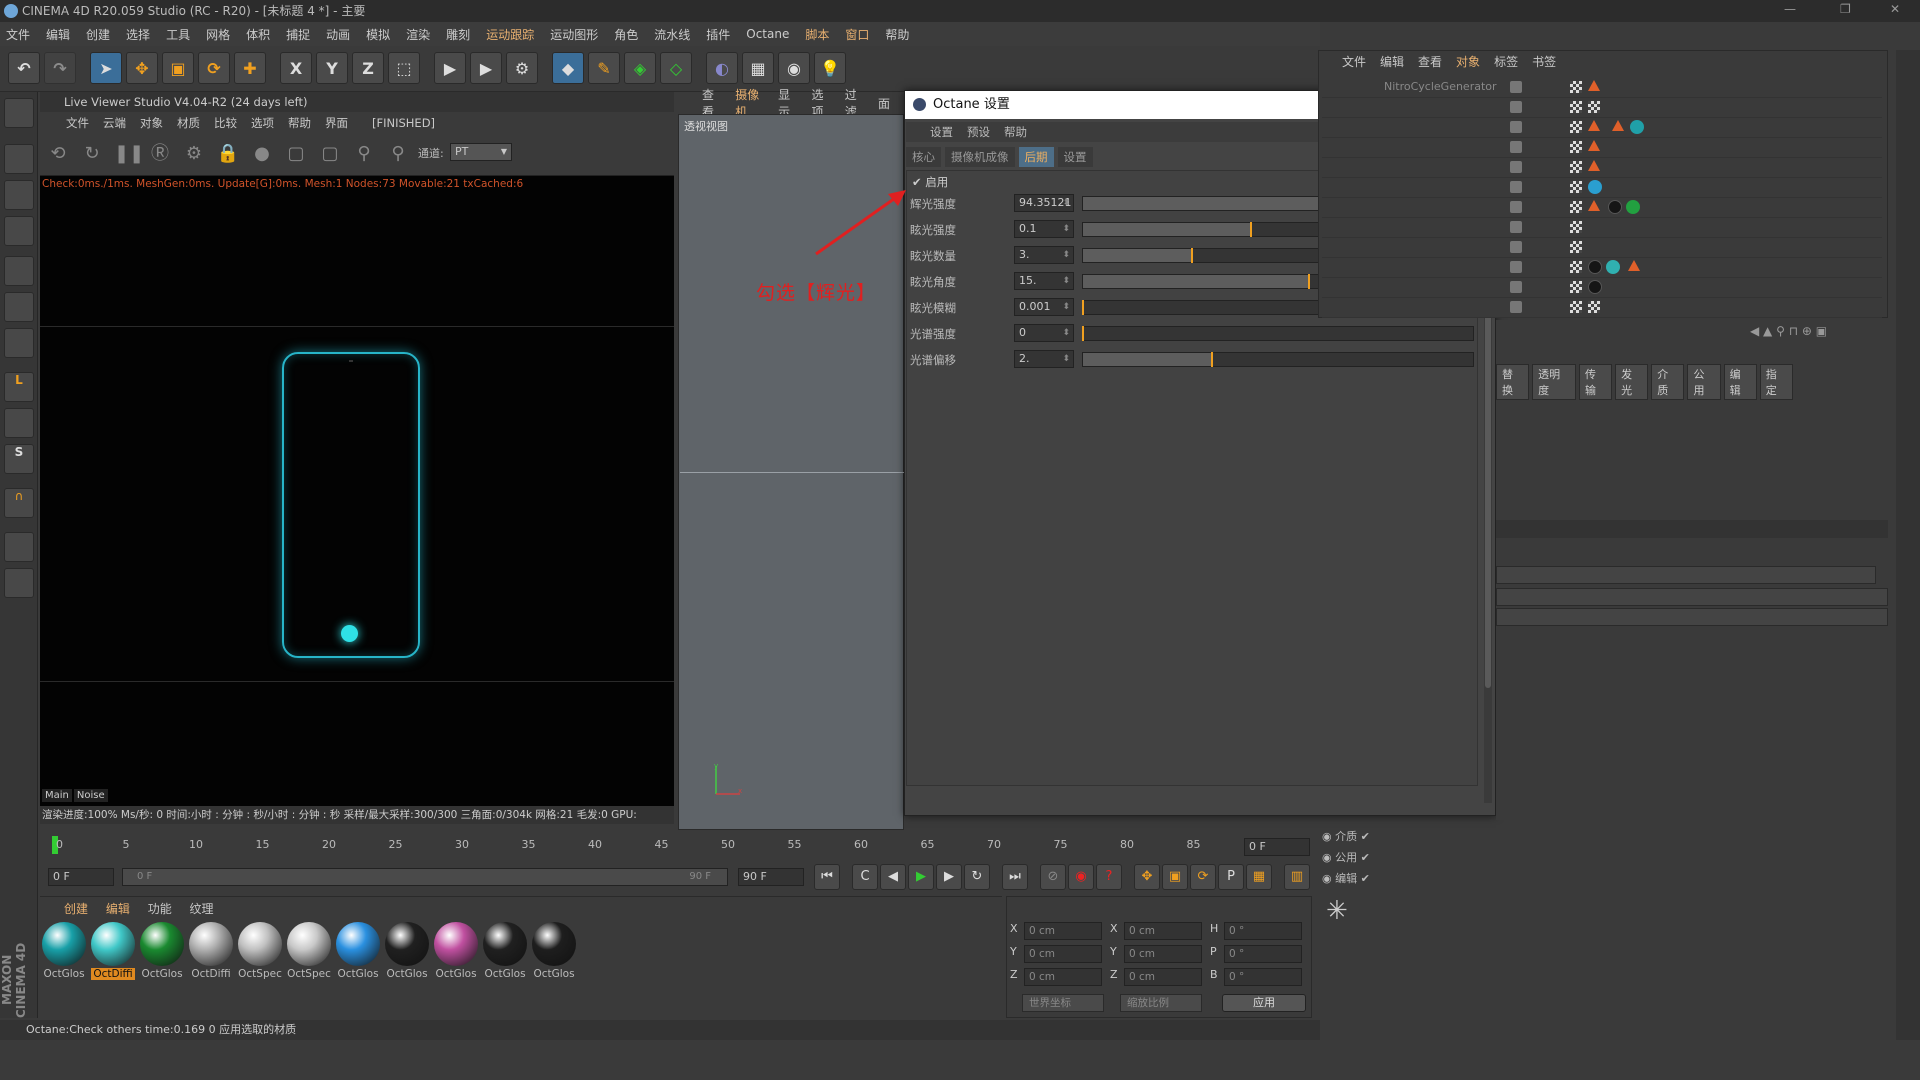 The width and height of the screenshot is (1920, 1080). I want to click on flag-medium: ◉ 介质 ✔, so click(1346, 836).